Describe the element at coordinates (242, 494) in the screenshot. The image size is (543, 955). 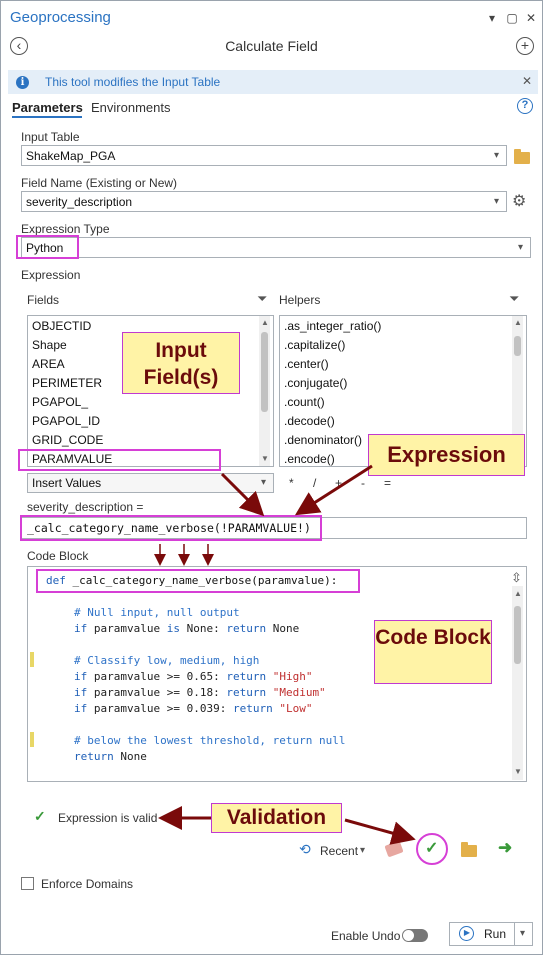
I see `arrow-fields-to-expression` at that location.